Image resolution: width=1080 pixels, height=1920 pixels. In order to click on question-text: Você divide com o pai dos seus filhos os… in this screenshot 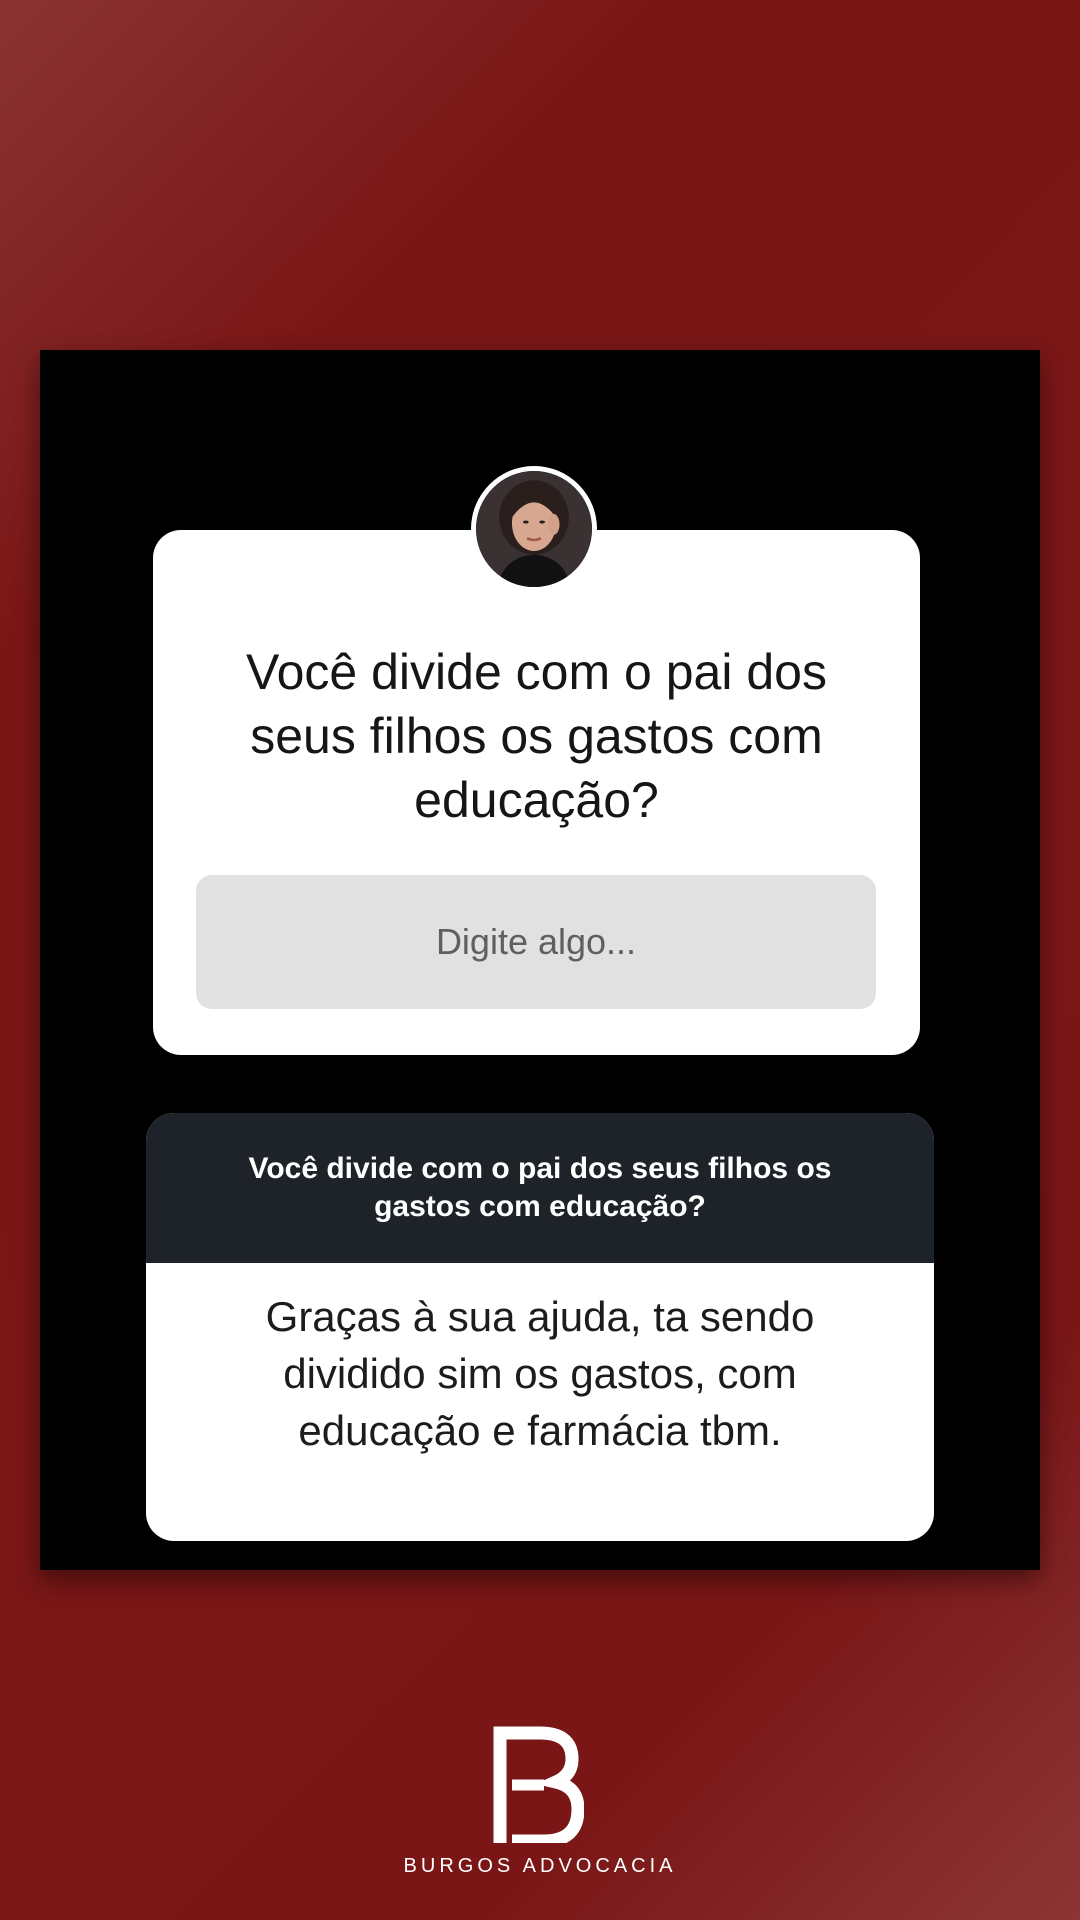, I will do `click(536, 736)`.